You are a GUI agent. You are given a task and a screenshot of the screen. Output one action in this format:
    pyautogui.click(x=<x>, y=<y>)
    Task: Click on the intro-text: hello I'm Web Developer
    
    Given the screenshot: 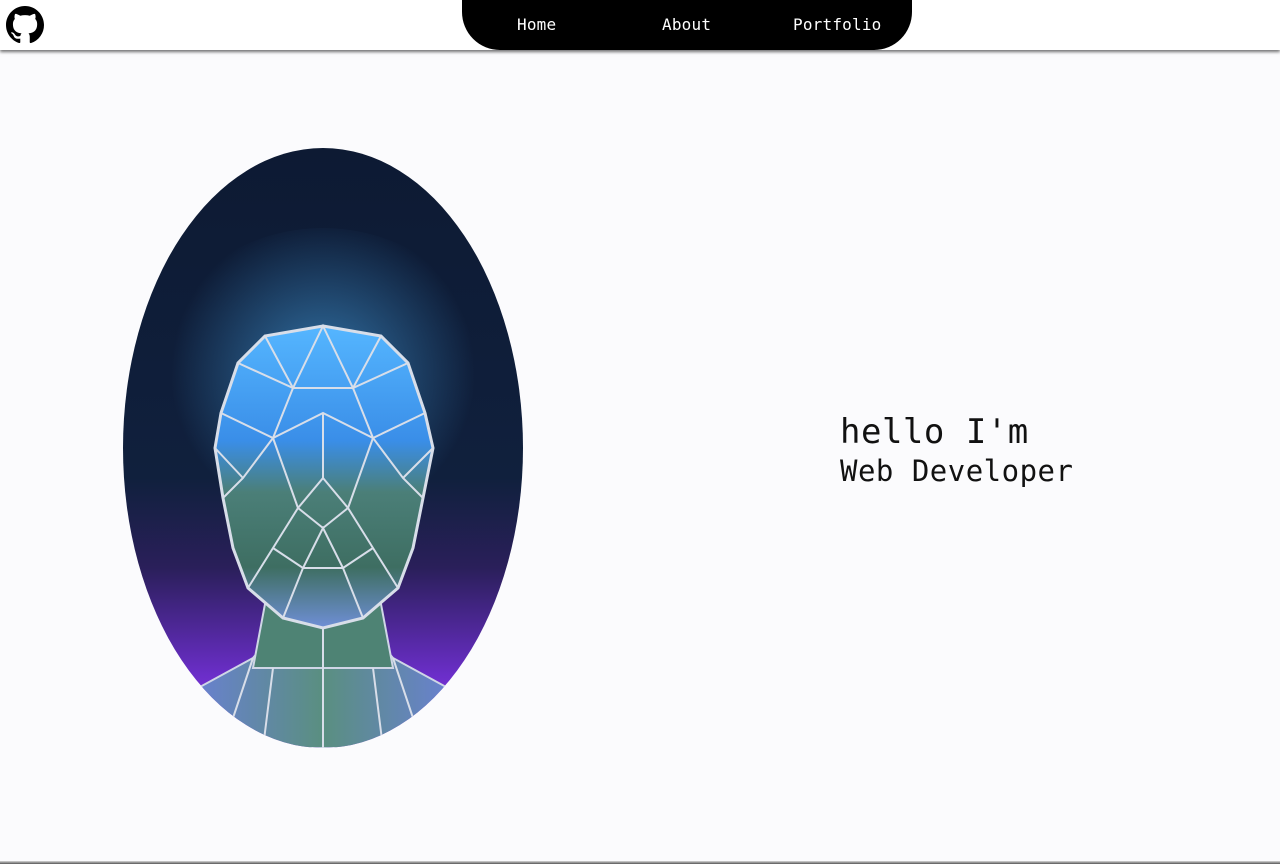 What is the action you would take?
    pyautogui.click(x=956, y=451)
    